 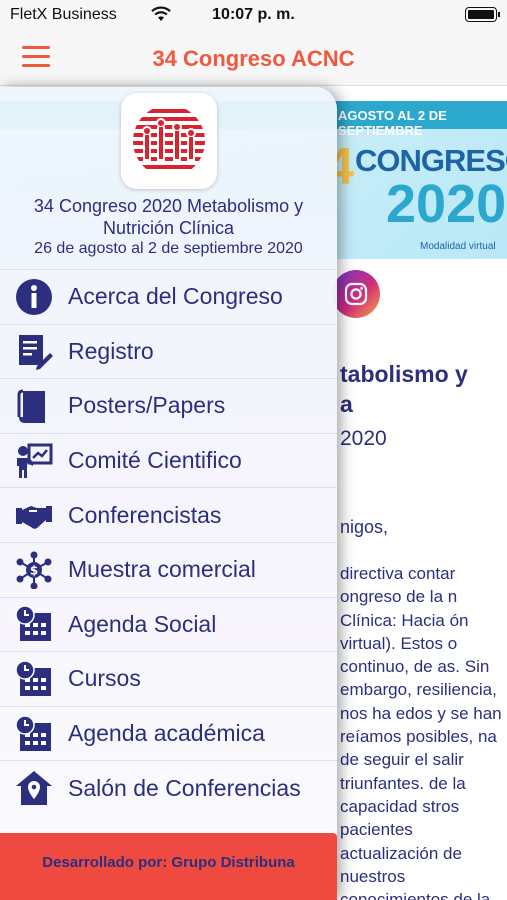 What do you see at coordinates (34, 351) in the screenshot?
I see `registration-icon` at bounding box center [34, 351].